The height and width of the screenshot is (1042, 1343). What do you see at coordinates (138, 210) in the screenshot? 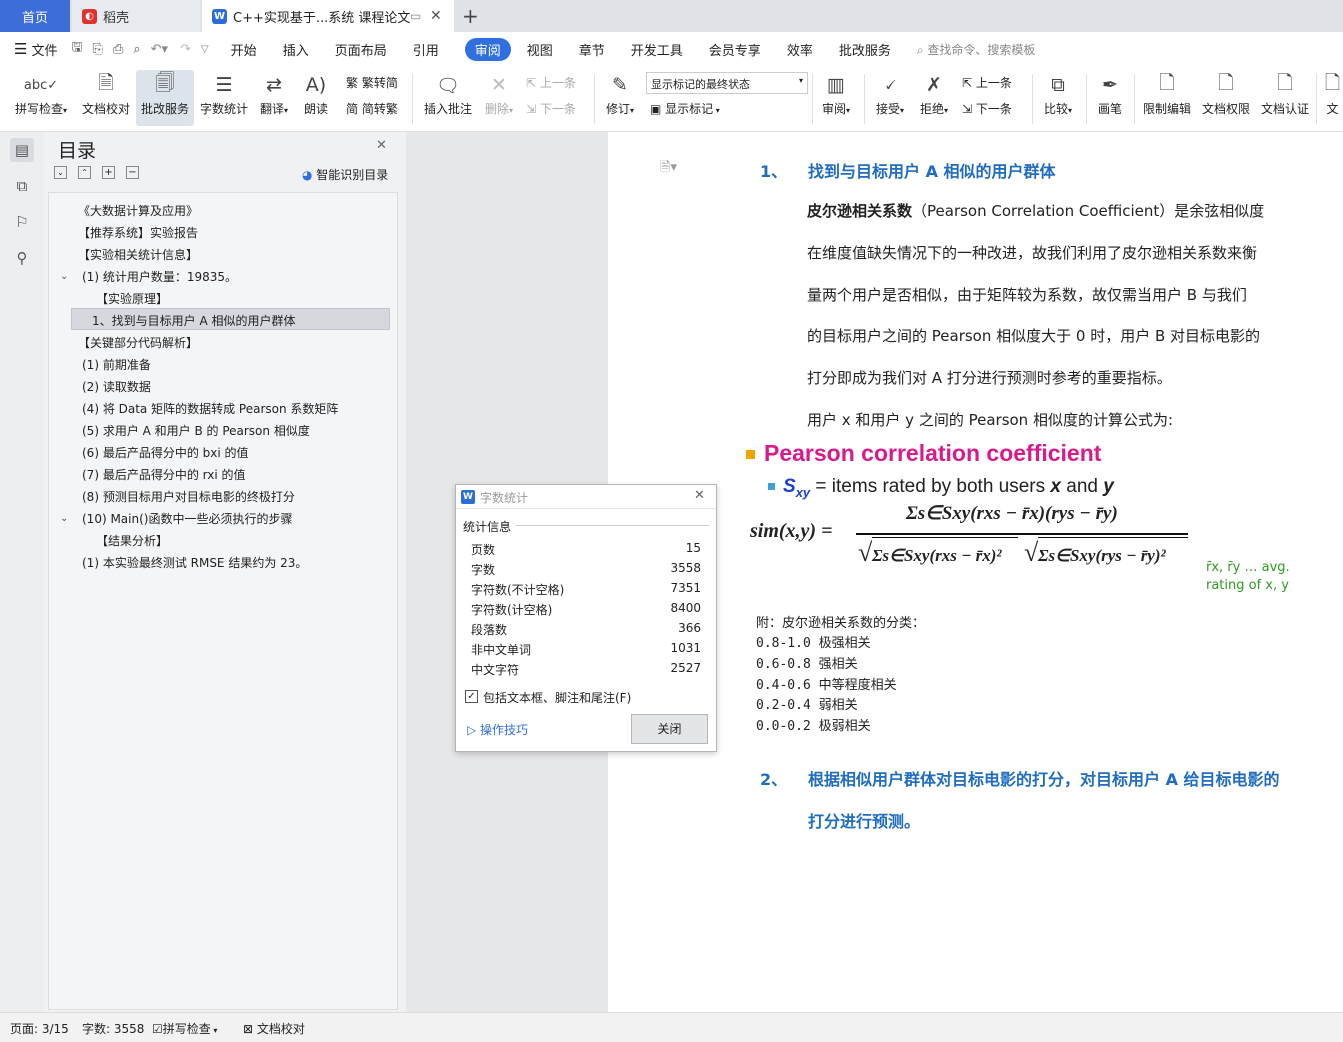
I see `toc-item-0: 《大数据计算及应用》` at bounding box center [138, 210].